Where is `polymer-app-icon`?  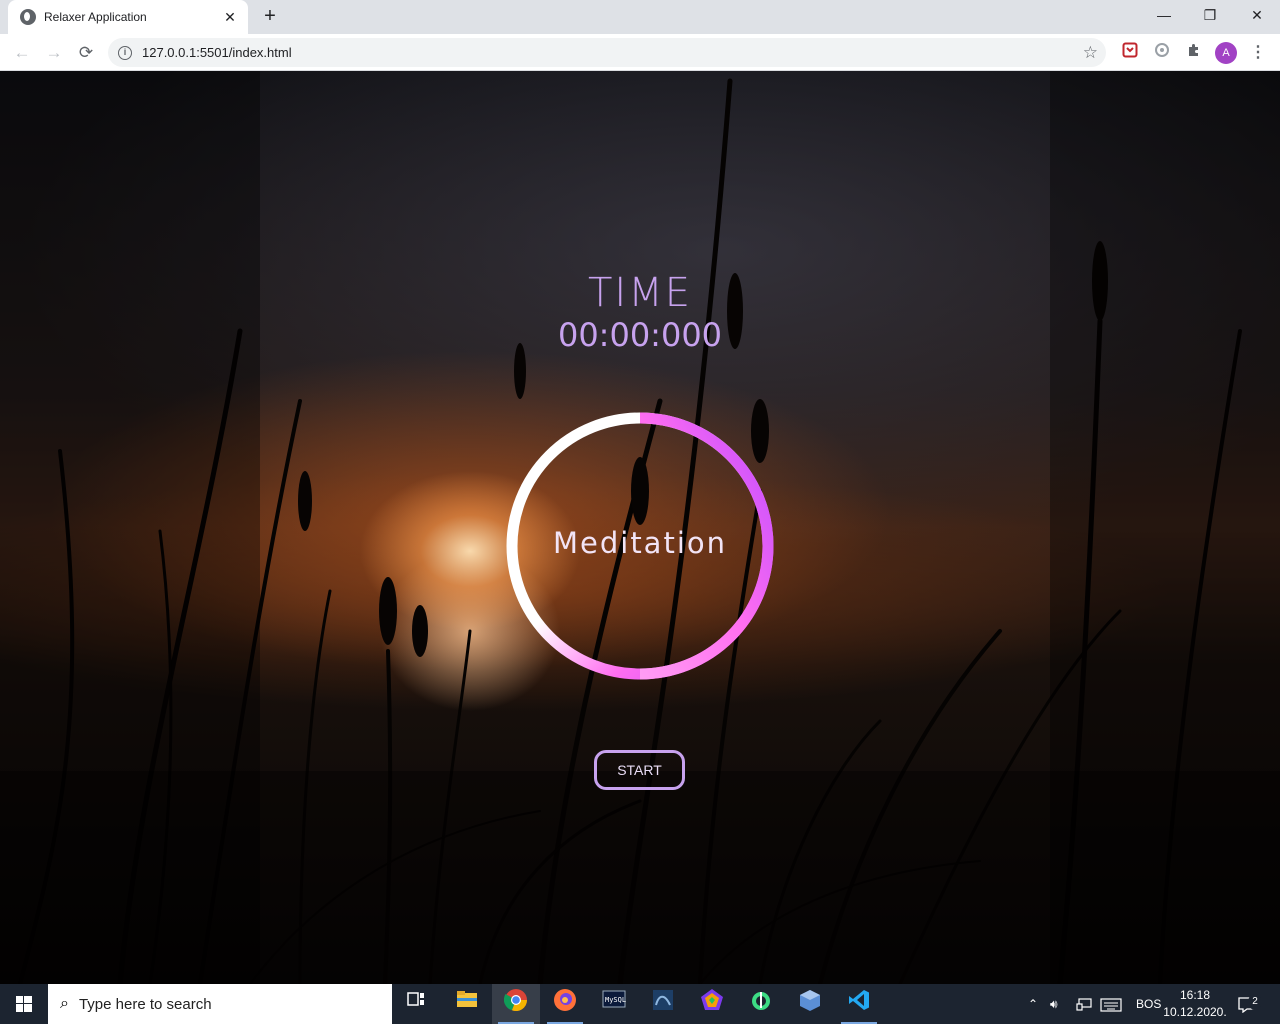
polymer-app-icon is located at coordinates (712, 1004).